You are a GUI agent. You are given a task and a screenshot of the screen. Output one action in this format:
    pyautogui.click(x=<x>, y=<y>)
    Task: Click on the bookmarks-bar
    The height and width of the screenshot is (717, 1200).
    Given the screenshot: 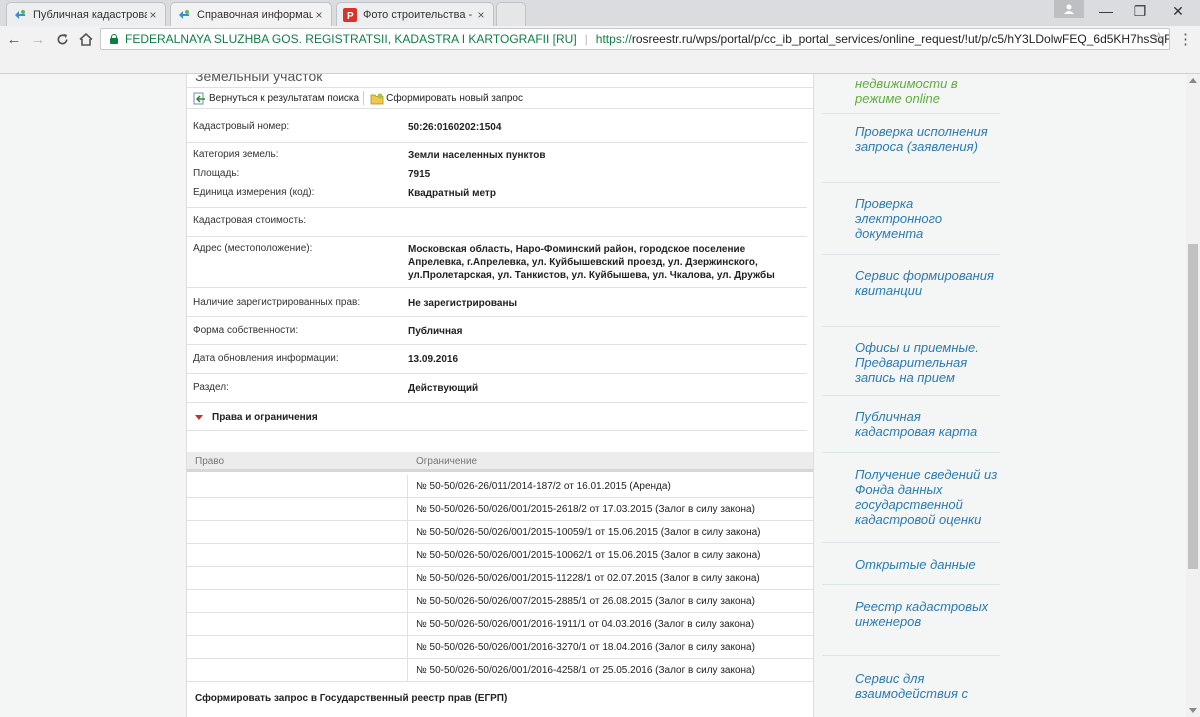 What is the action you would take?
    pyautogui.click(x=600, y=63)
    